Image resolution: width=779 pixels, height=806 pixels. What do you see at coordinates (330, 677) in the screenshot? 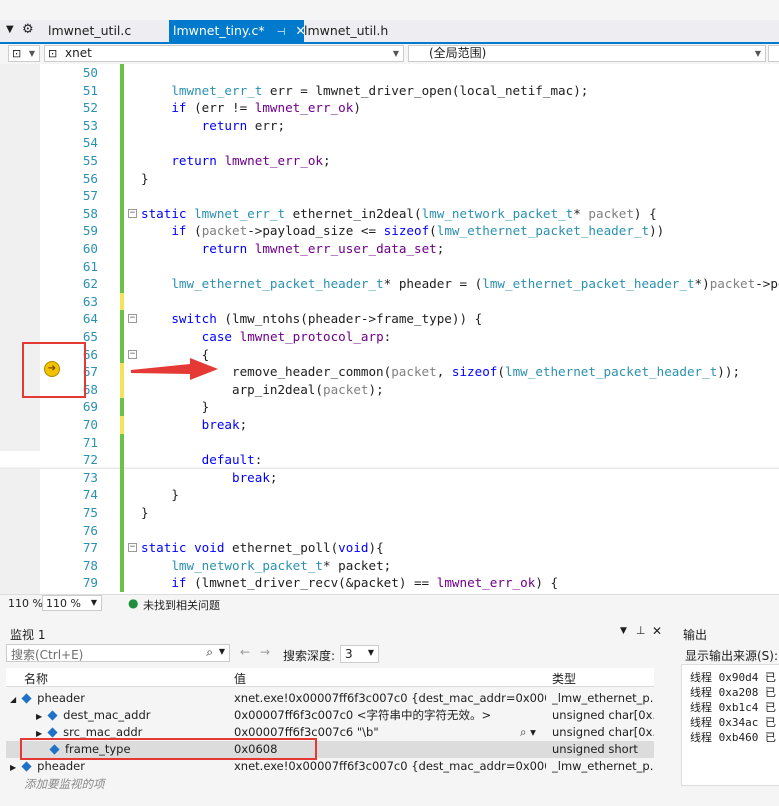
I see `watch-column-headers: 名称 值 类型` at bounding box center [330, 677].